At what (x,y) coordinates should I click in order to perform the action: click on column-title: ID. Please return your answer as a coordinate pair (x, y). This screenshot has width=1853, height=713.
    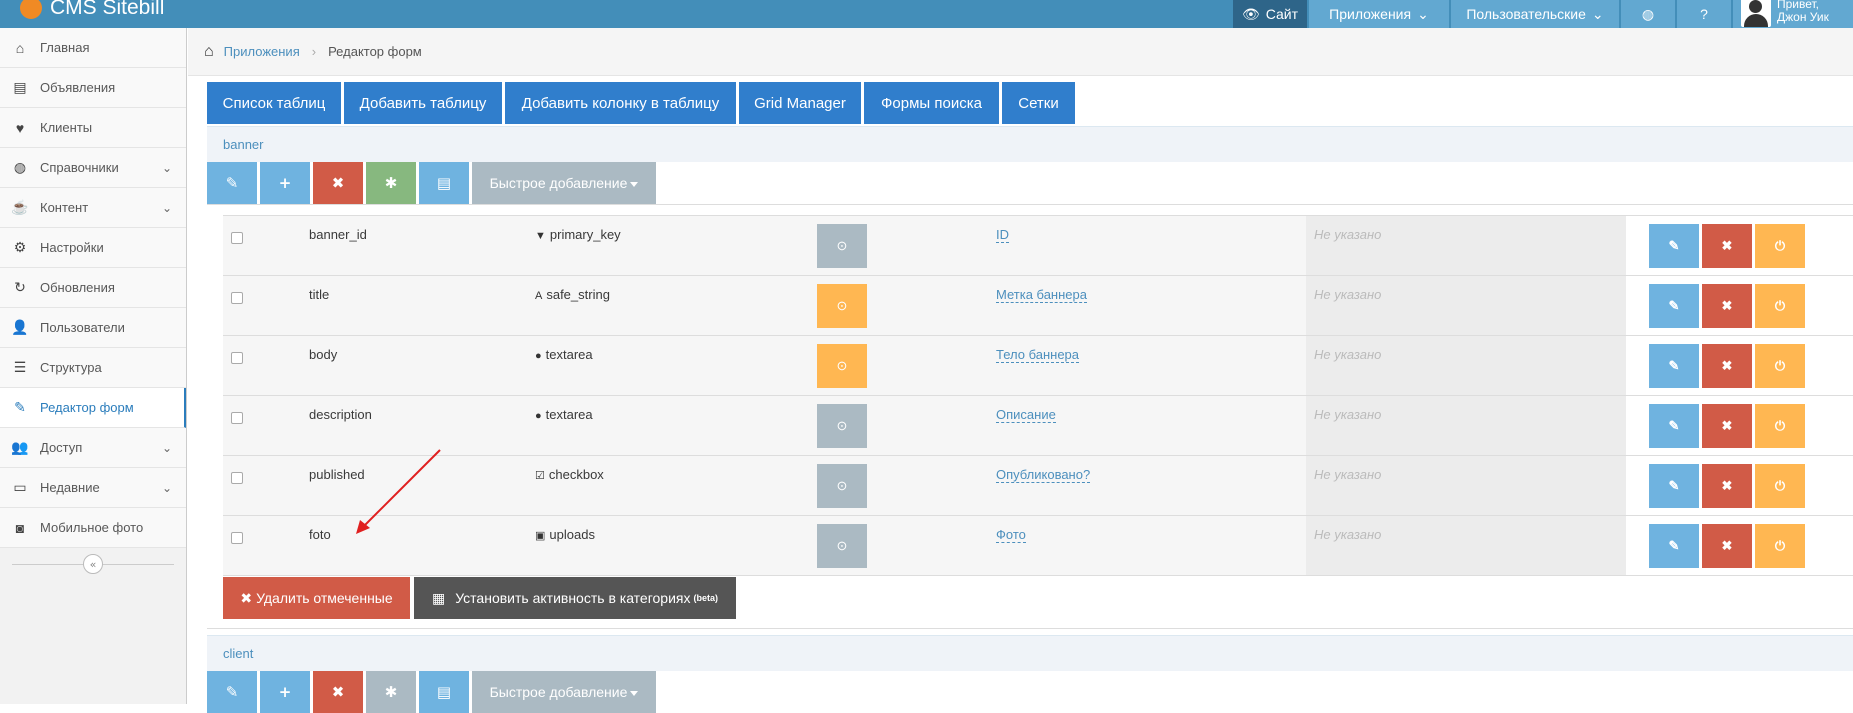
    Looking at the image, I should click on (1002, 235).